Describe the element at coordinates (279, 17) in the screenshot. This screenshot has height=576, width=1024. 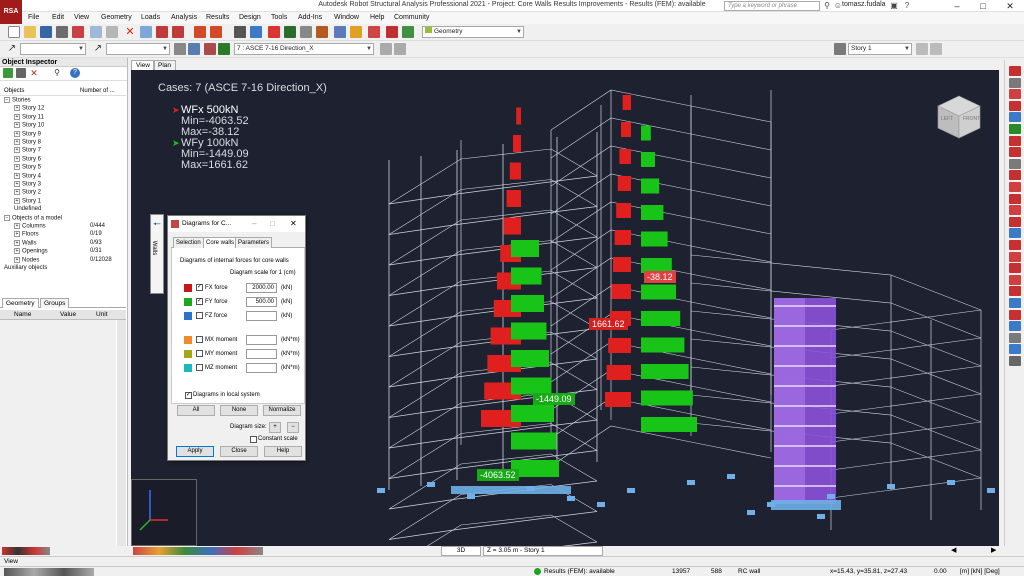
I see `menu-tools: Tools` at that location.